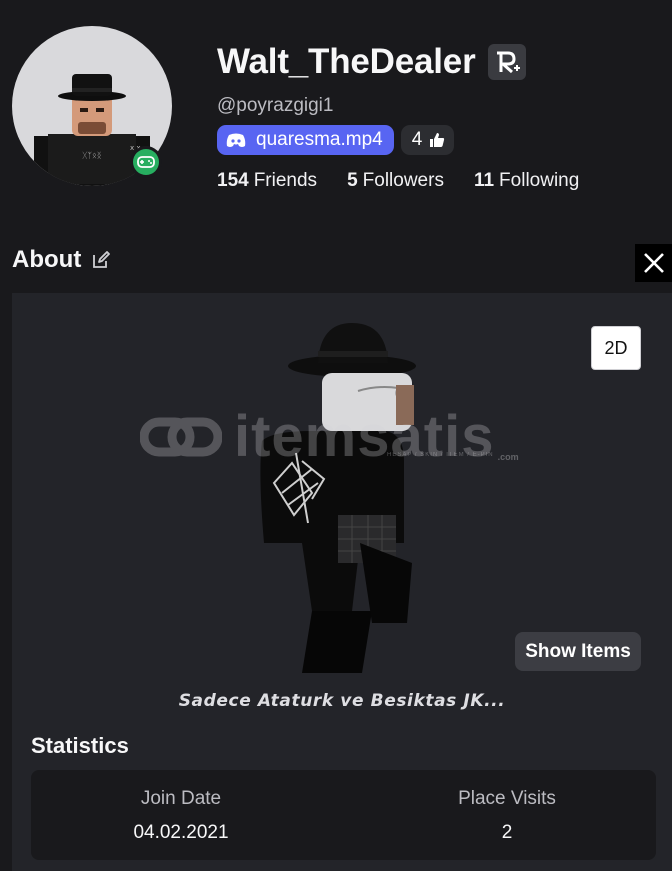 The image size is (672, 871). I want to click on username: @poyrazgigi1, so click(275, 105).